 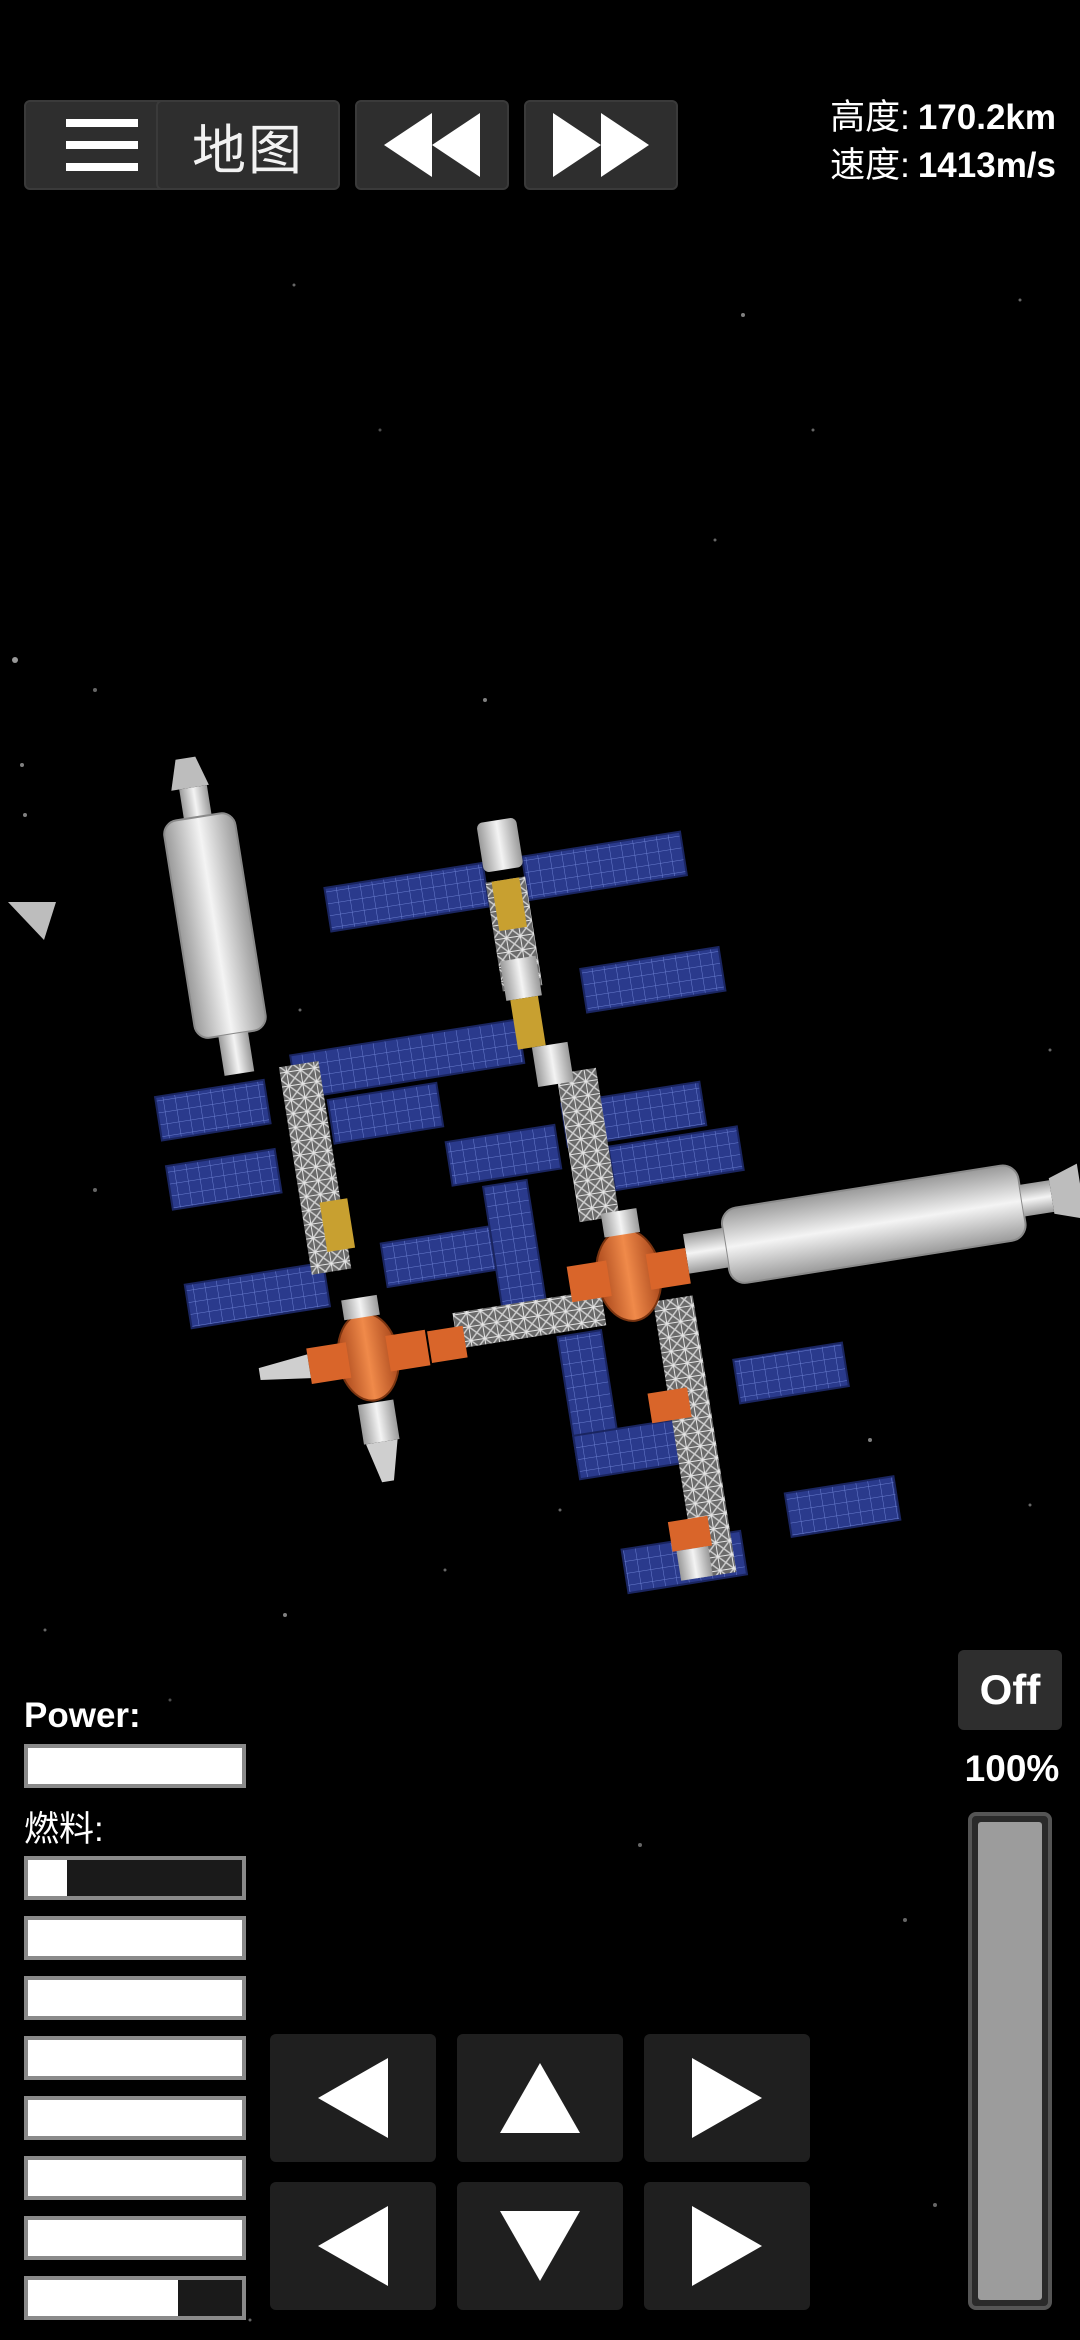 What do you see at coordinates (102, 145) in the screenshot?
I see `hamburger-menu-icon` at bounding box center [102, 145].